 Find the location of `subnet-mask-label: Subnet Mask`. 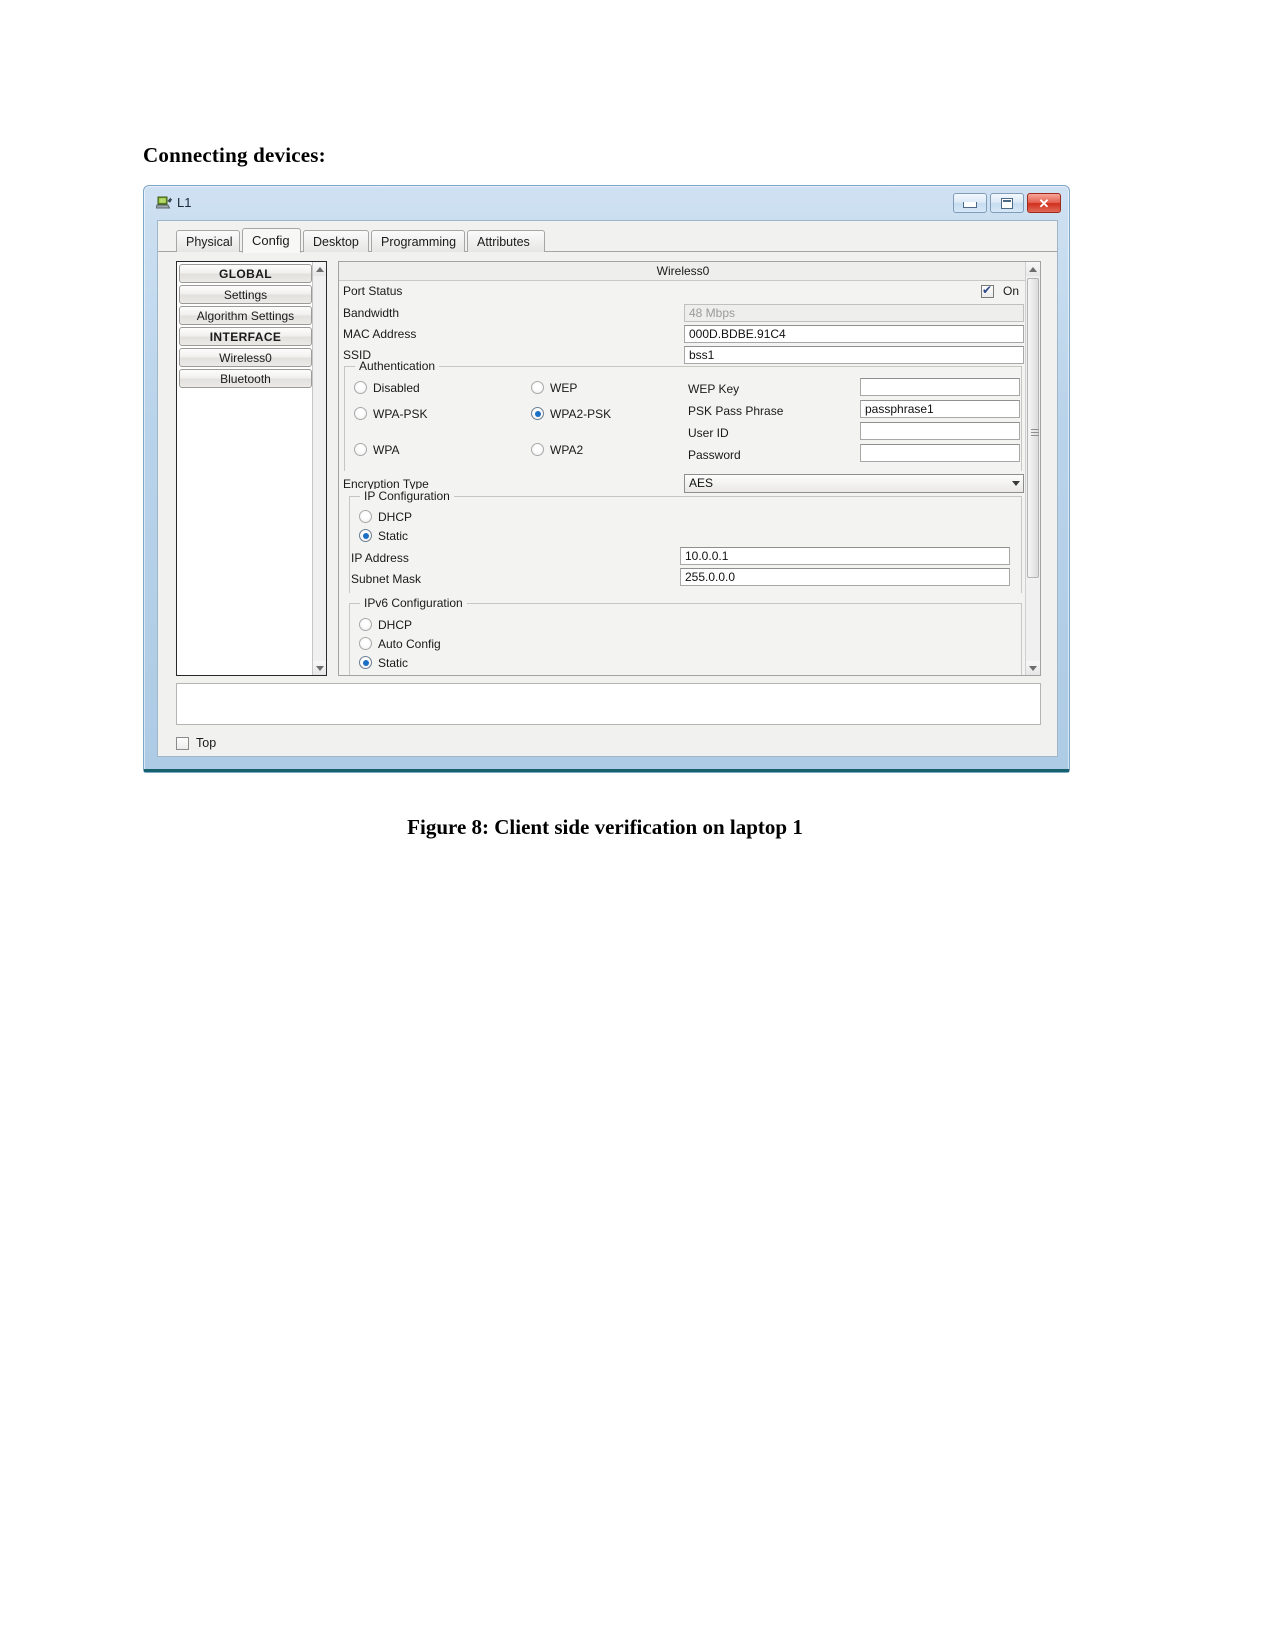

subnet-mask-label: Subnet Mask is located at coordinates (386, 579).